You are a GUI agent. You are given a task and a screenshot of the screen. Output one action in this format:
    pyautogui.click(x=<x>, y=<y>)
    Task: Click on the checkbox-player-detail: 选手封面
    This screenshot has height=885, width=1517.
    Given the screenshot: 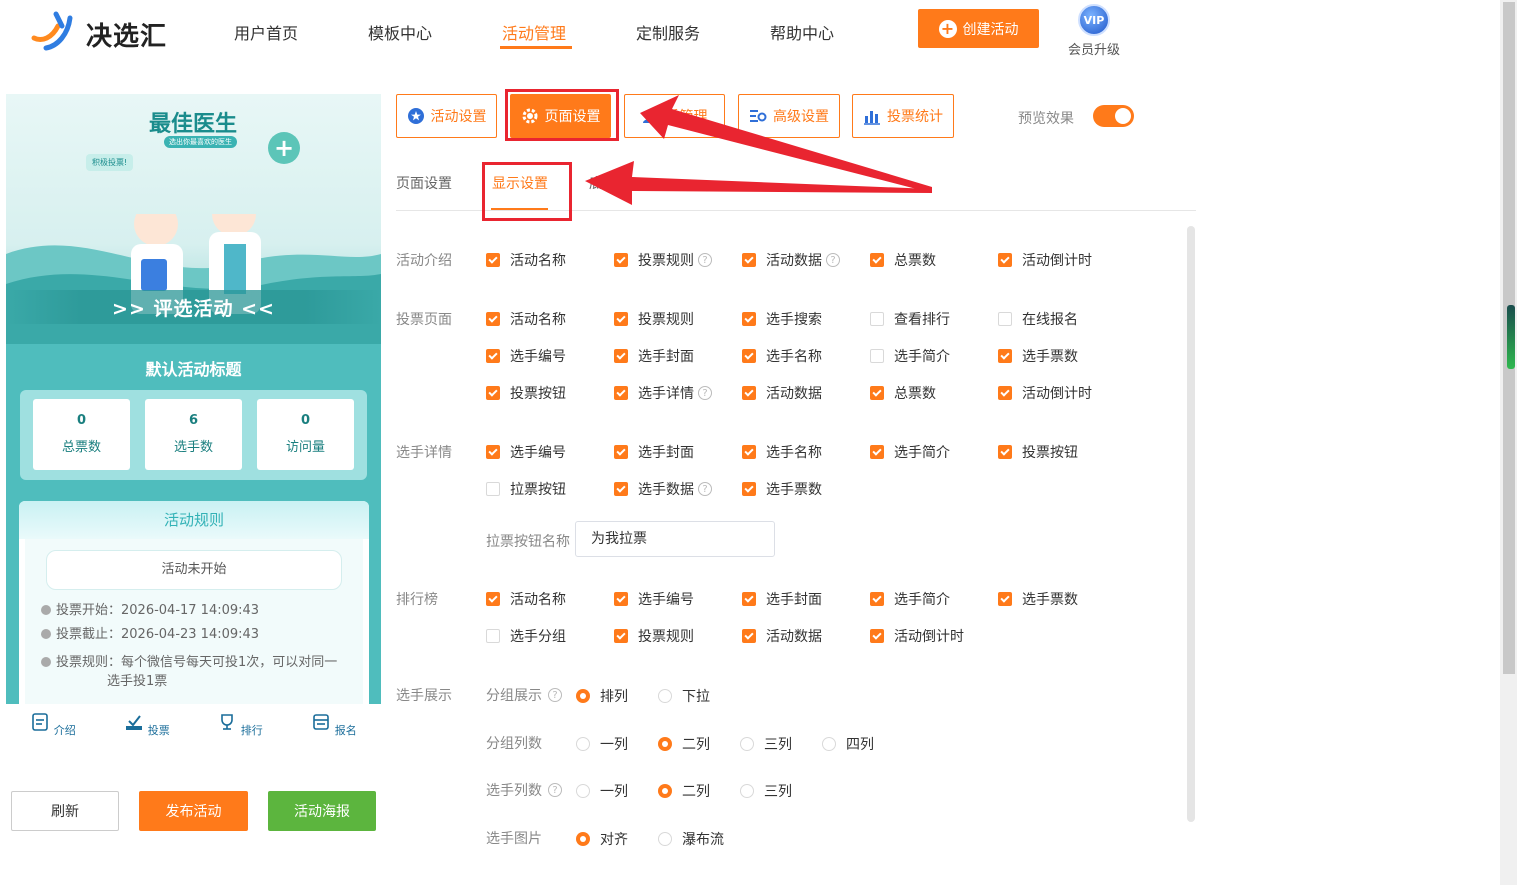 What is the action you would take?
    pyautogui.click(x=654, y=452)
    